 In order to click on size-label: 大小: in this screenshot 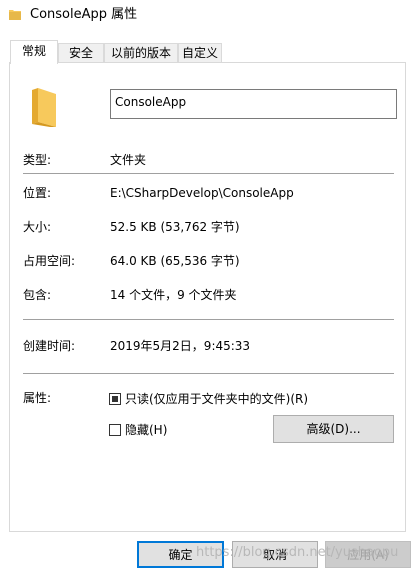, I will do `click(37, 227)`.